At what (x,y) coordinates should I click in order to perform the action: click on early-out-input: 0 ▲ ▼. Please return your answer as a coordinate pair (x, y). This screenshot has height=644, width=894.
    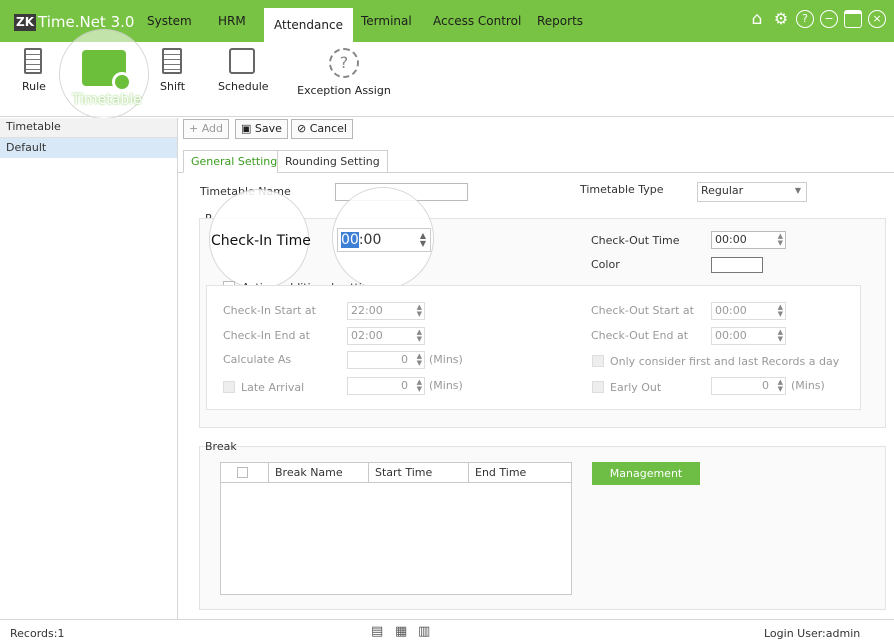
    Looking at the image, I should click on (748, 386).